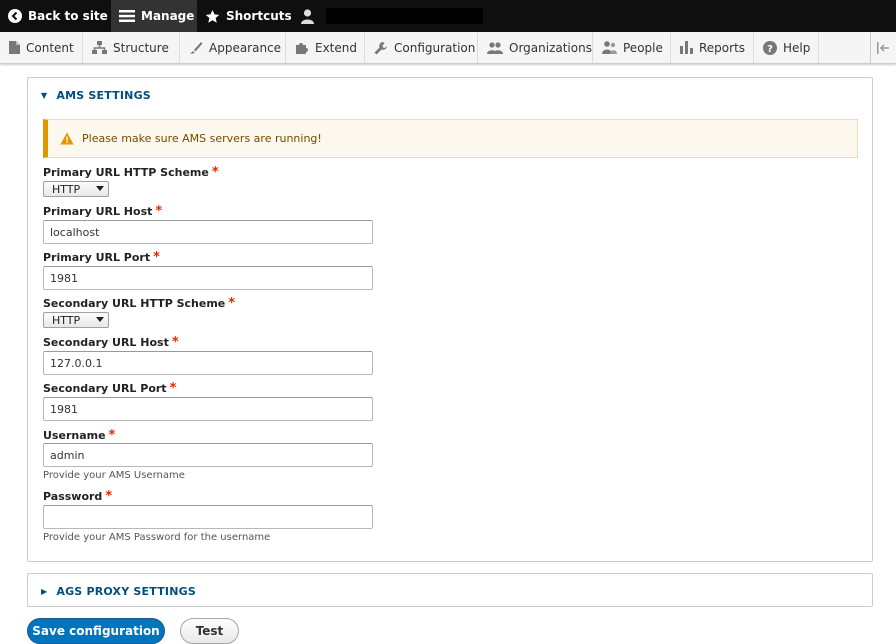  I want to click on tray-item-organizations: Organizations, so click(535, 47).